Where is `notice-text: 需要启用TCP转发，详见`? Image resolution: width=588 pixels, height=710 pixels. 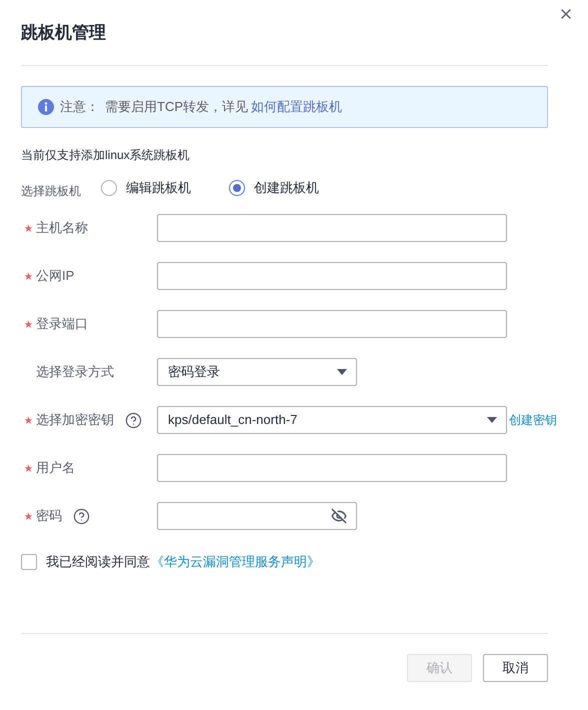
notice-text: 需要启用TCP转发，详见 is located at coordinates (176, 107).